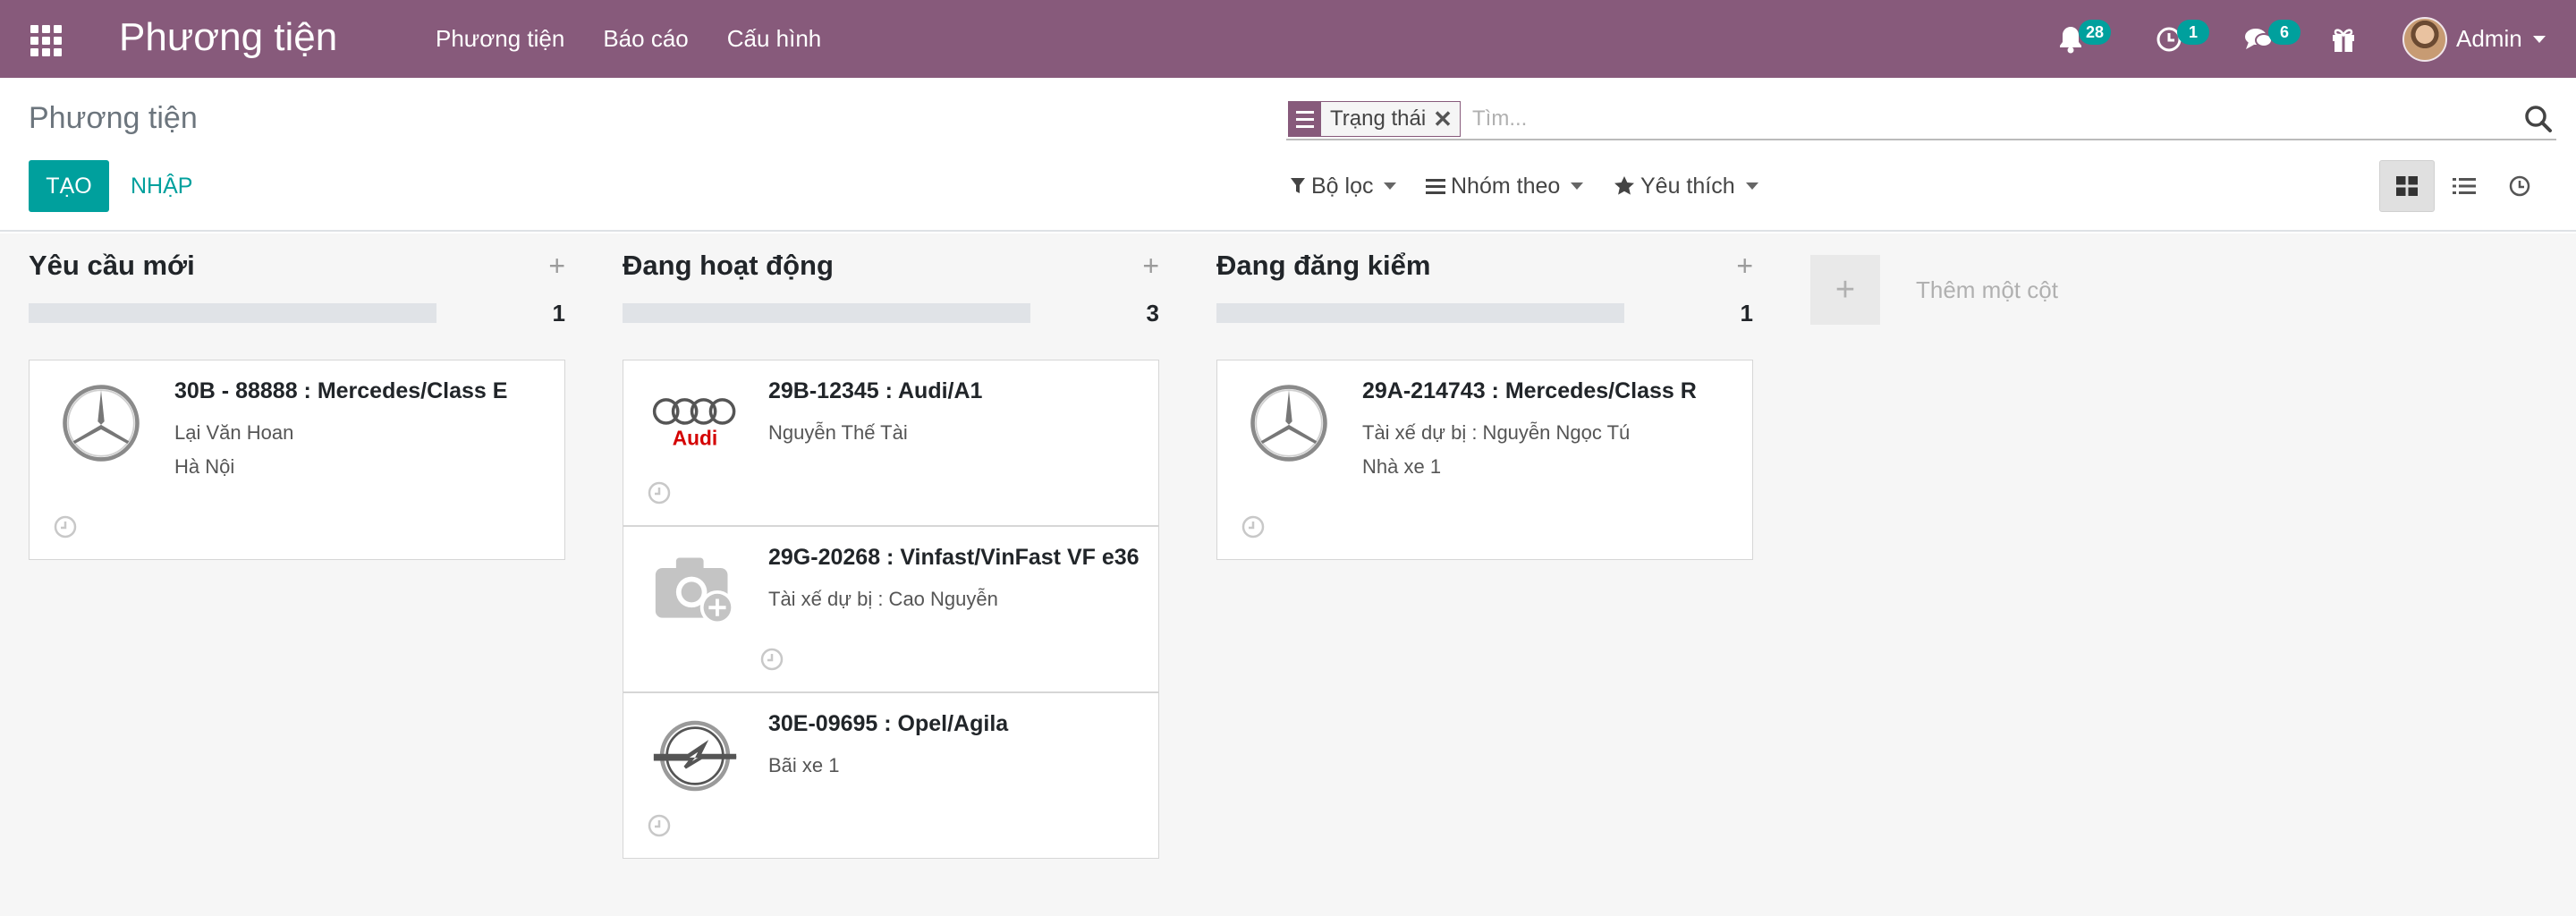 This screenshot has height=916, width=2576. What do you see at coordinates (1305, 119) in the screenshot?
I see `group-by-icon` at bounding box center [1305, 119].